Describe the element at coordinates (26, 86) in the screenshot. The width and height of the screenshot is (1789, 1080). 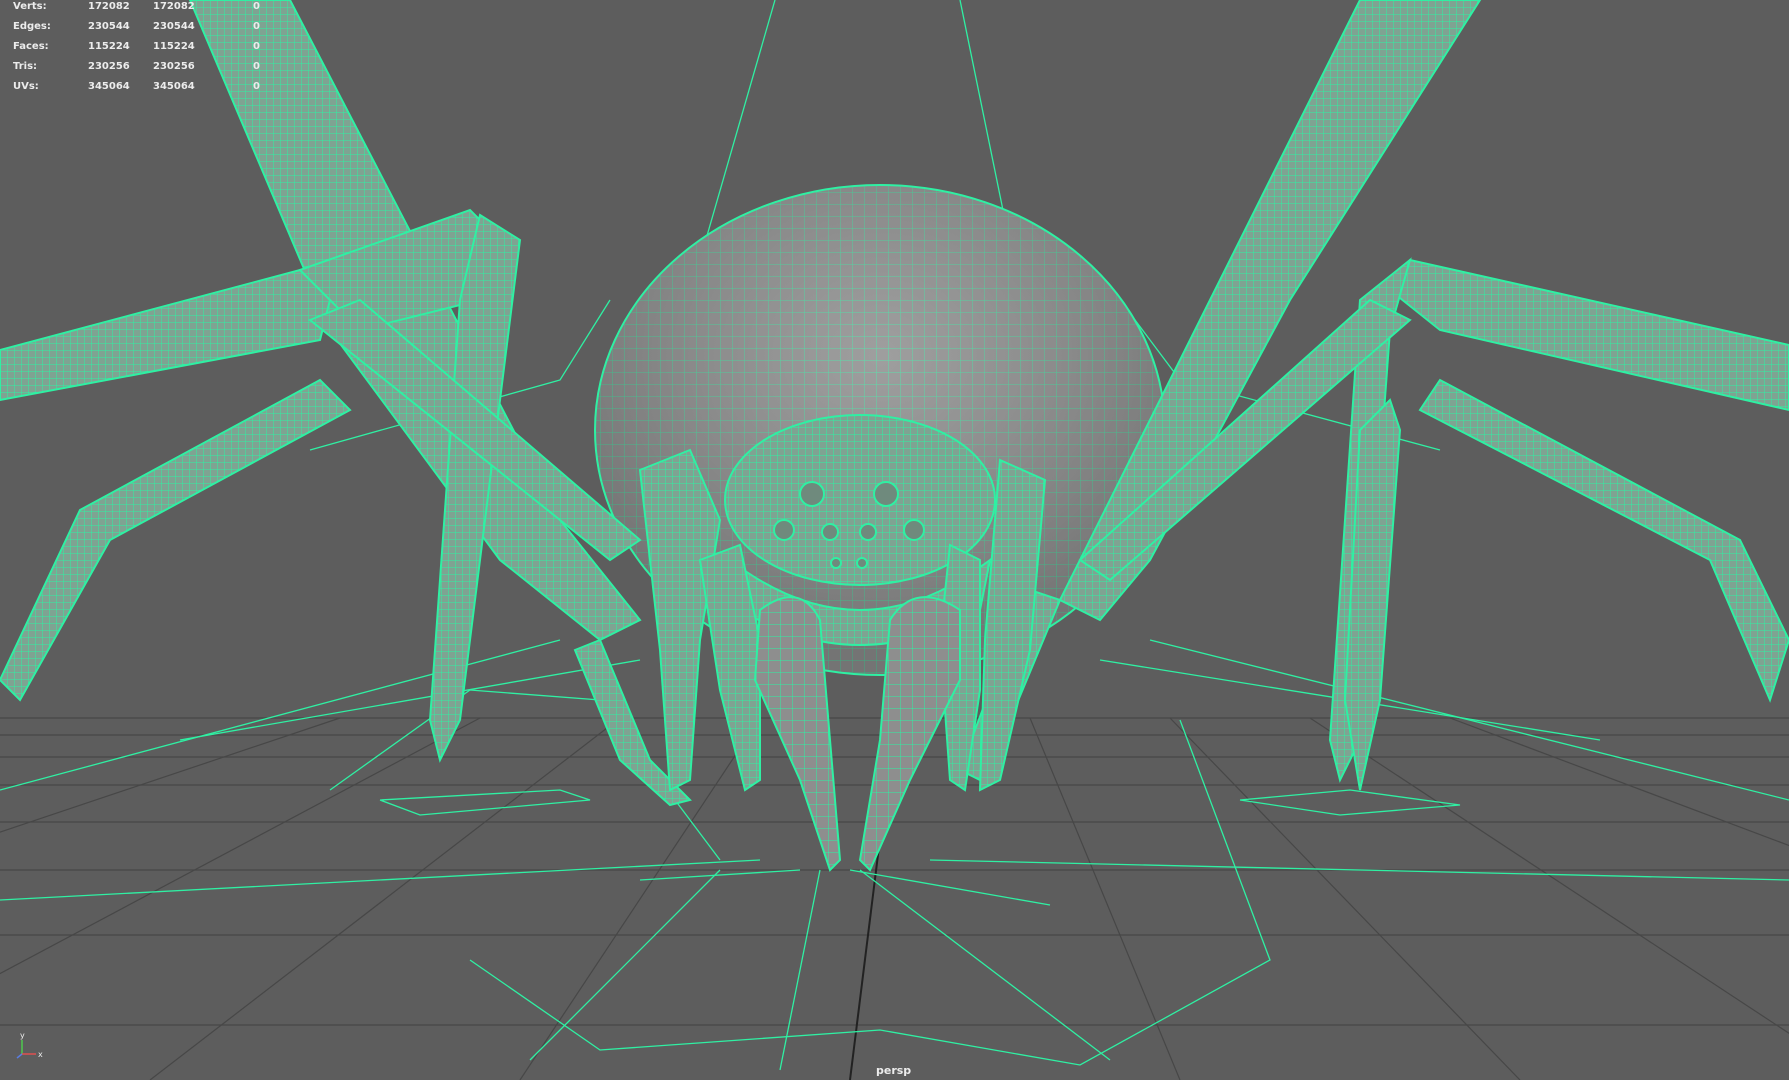
I see `hud-label: UVs:` at that location.